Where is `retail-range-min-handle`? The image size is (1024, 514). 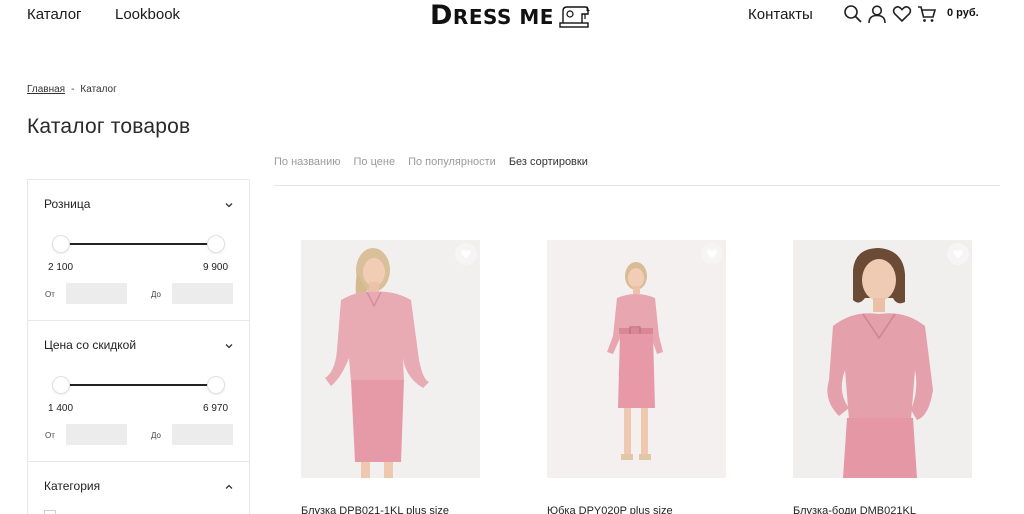
retail-range-min-handle is located at coordinates (61, 244).